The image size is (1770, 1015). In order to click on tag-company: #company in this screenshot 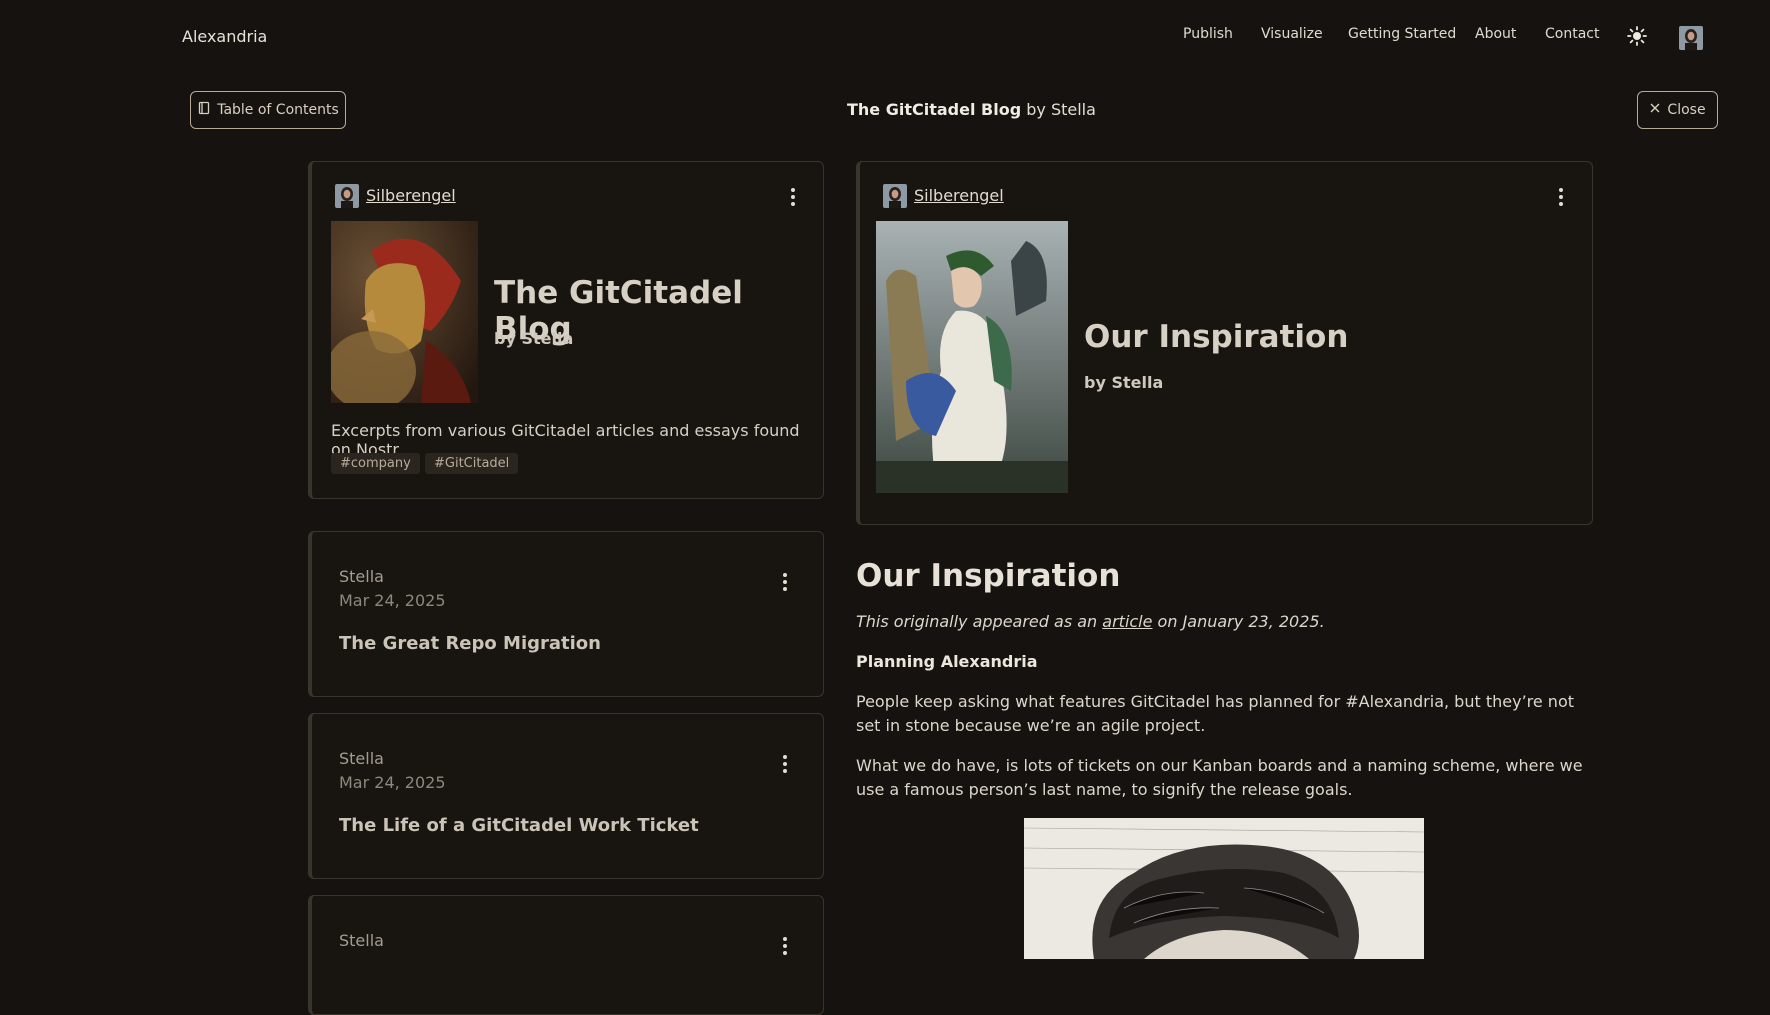, I will do `click(375, 463)`.